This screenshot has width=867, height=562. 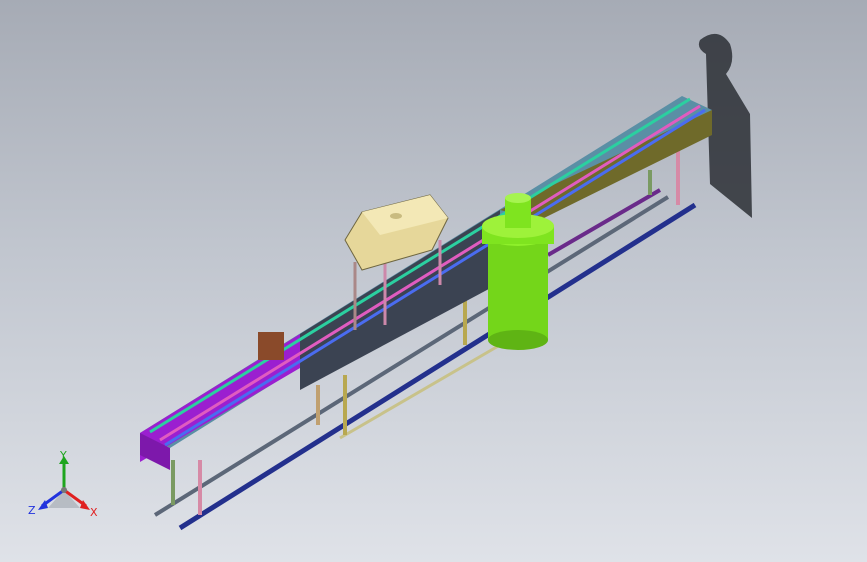 I want to click on x-axis-label: X, so click(x=94, y=512).